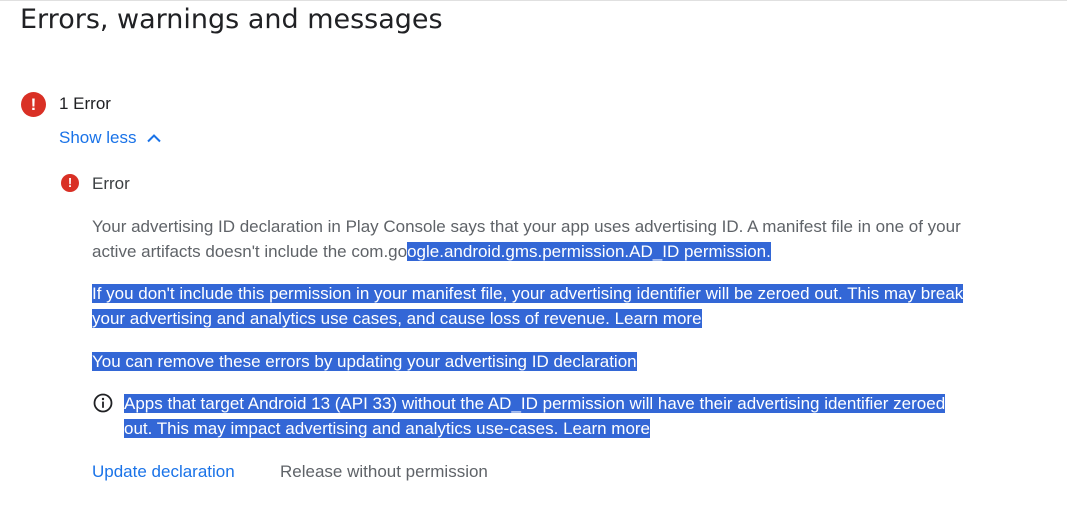 The image size is (1067, 508). What do you see at coordinates (85, 103) in the screenshot?
I see `error-count: 1 Error` at bounding box center [85, 103].